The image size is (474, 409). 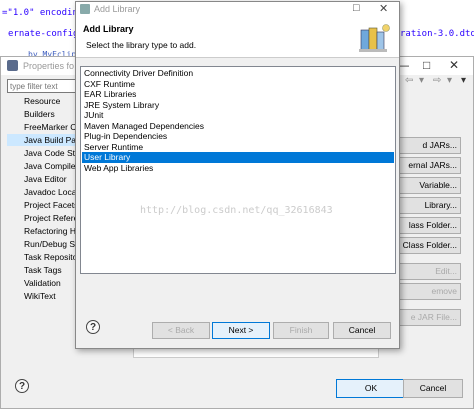 What do you see at coordinates (43, 283) in the screenshot?
I see `tree-item-validation: Validation` at bounding box center [43, 283].